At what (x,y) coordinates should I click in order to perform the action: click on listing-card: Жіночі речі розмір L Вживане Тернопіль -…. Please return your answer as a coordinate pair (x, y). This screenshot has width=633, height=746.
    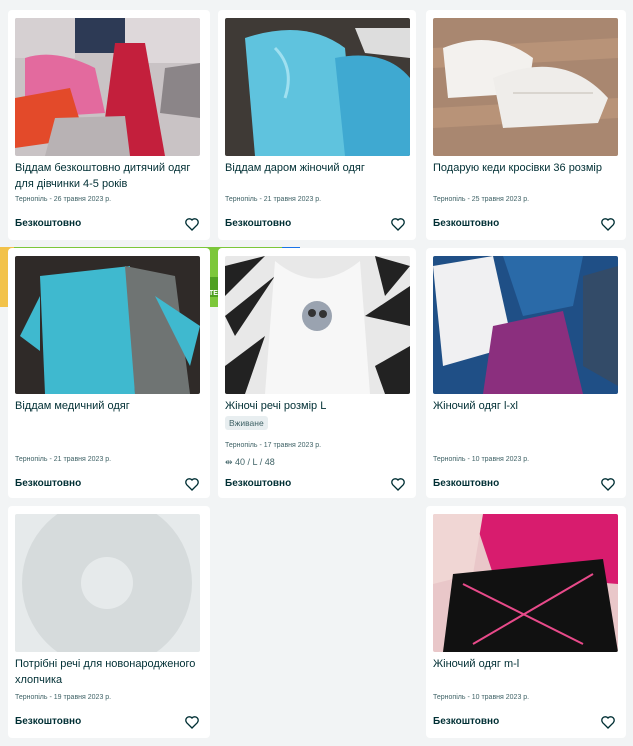
    Looking at the image, I should click on (317, 373).